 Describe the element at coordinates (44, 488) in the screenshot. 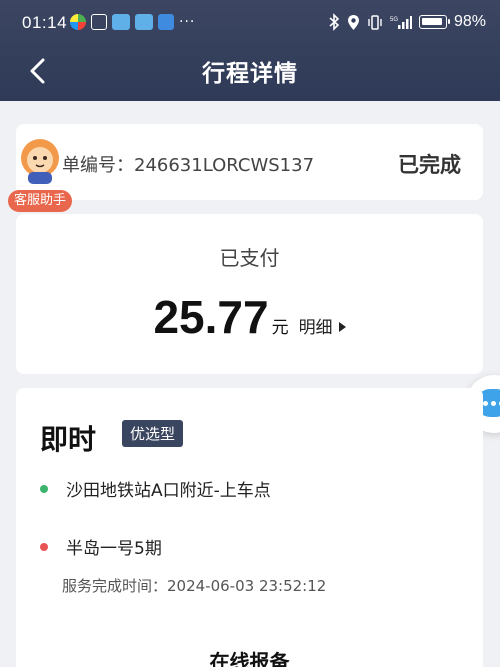

I see `pickup-dot-icon` at that location.